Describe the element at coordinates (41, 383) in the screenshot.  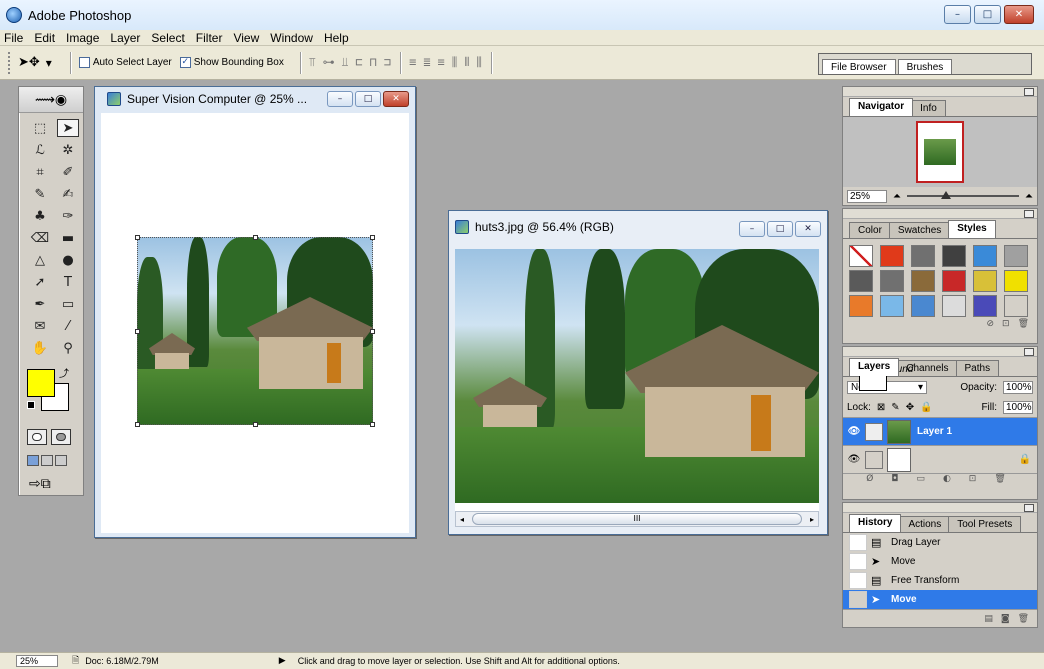
I see `foreground-color-swatch` at that location.